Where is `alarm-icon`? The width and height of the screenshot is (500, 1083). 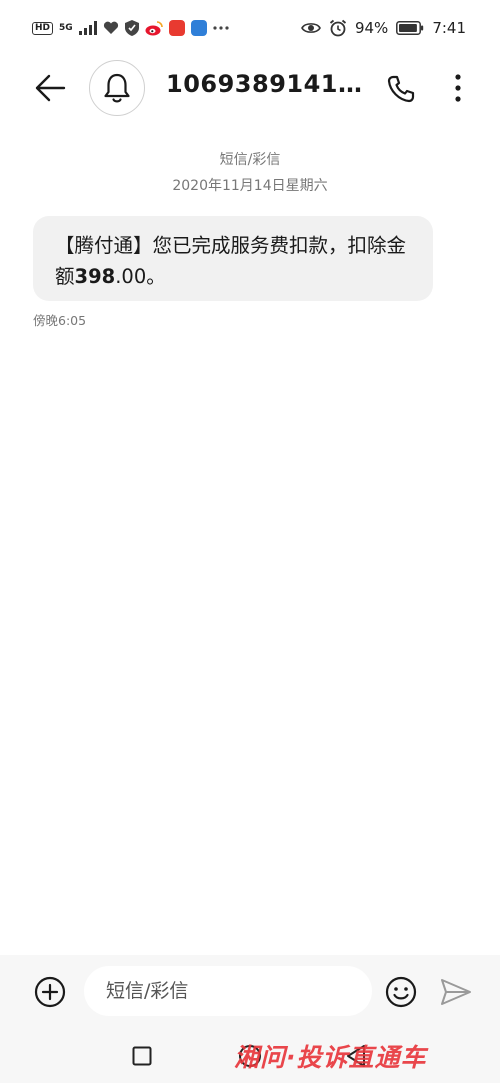 alarm-icon is located at coordinates (338, 28).